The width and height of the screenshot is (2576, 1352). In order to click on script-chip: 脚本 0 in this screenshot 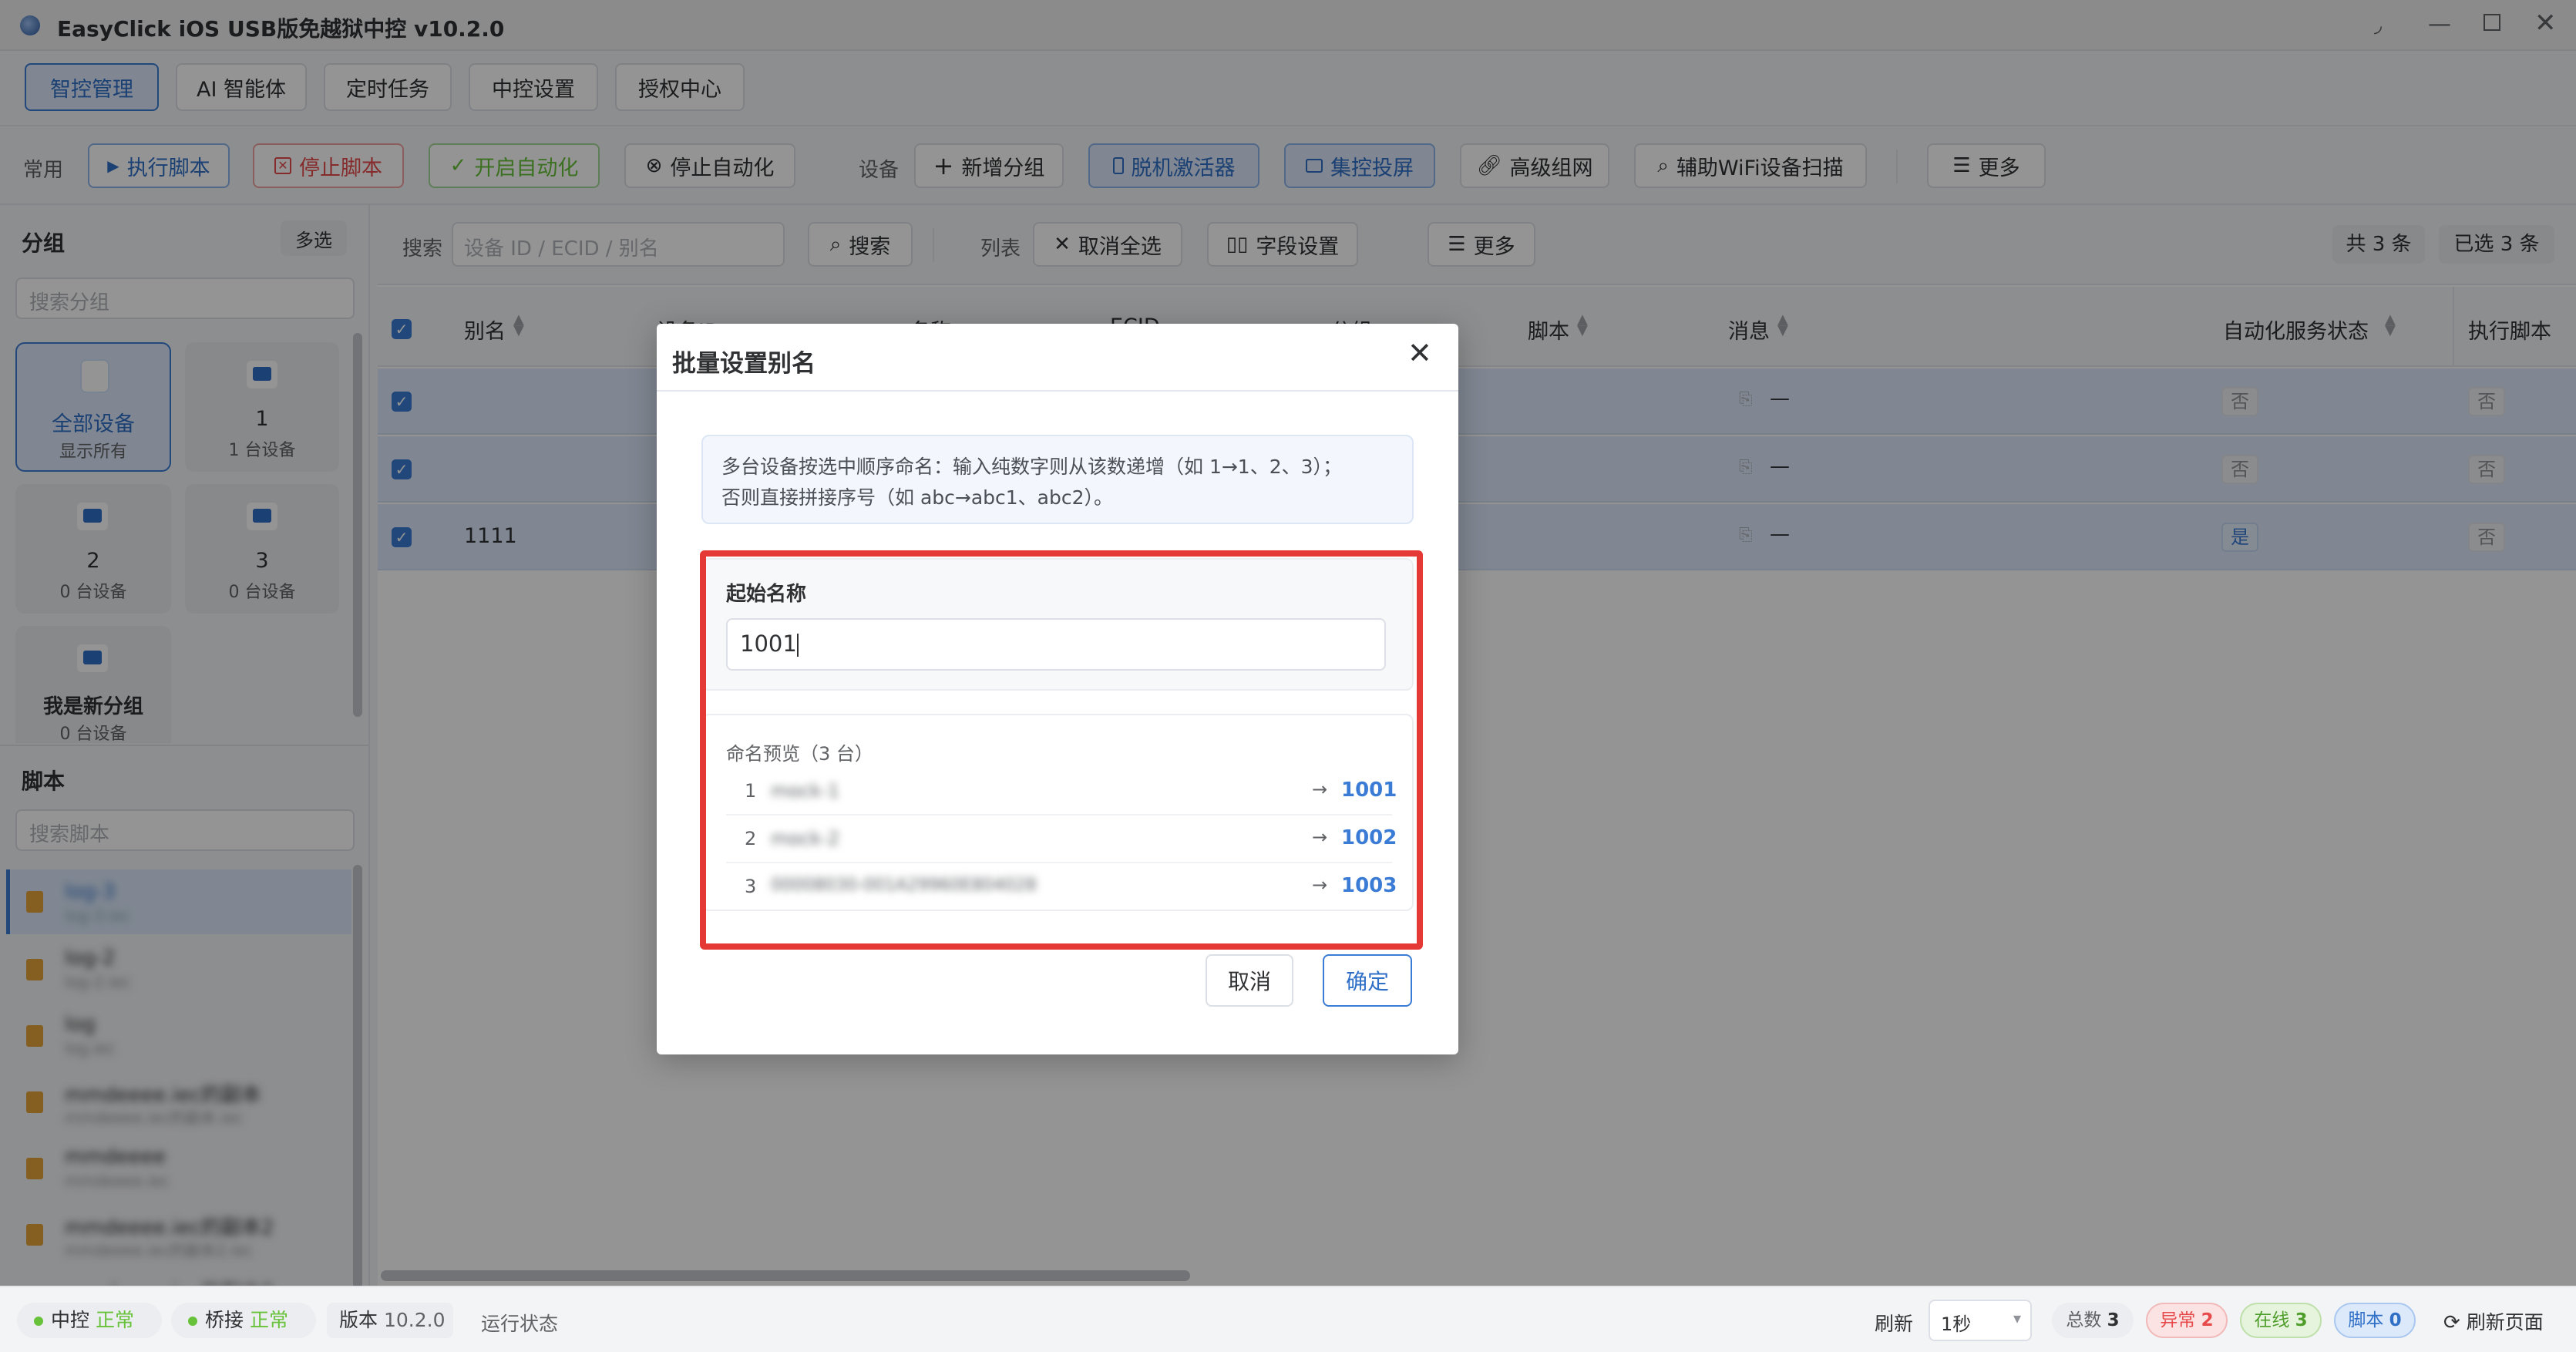, I will do `click(2375, 1320)`.